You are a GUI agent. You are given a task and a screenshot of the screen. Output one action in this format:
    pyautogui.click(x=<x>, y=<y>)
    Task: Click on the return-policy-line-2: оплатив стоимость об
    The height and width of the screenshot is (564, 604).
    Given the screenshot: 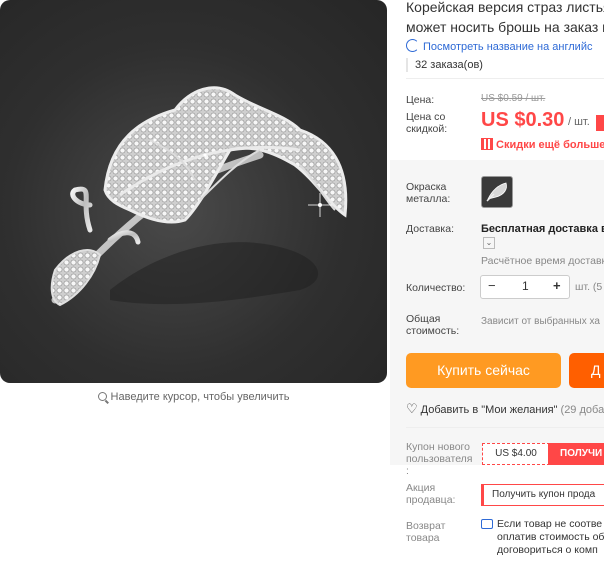 What is the action you would take?
    pyautogui.click(x=550, y=537)
    